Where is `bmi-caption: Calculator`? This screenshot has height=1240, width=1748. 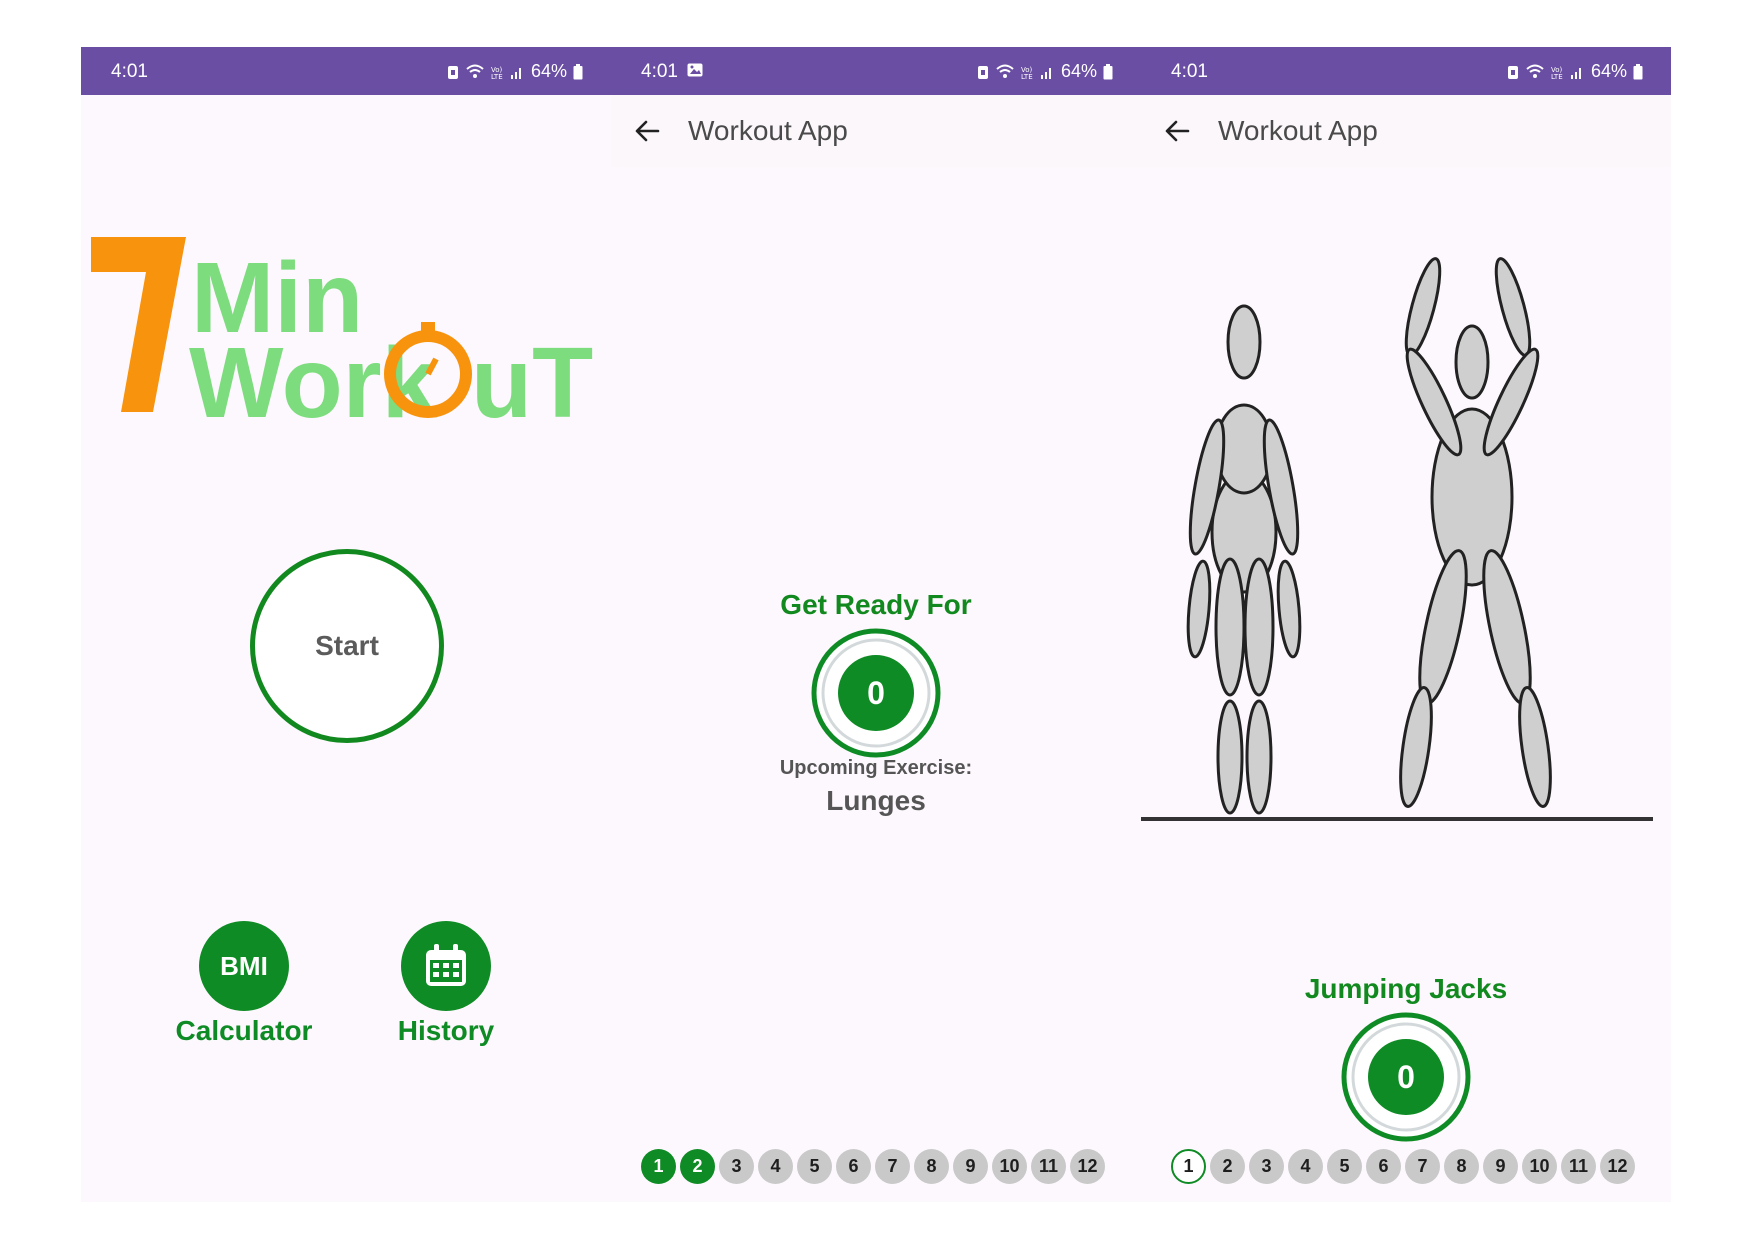 bmi-caption: Calculator is located at coordinates (244, 1031).